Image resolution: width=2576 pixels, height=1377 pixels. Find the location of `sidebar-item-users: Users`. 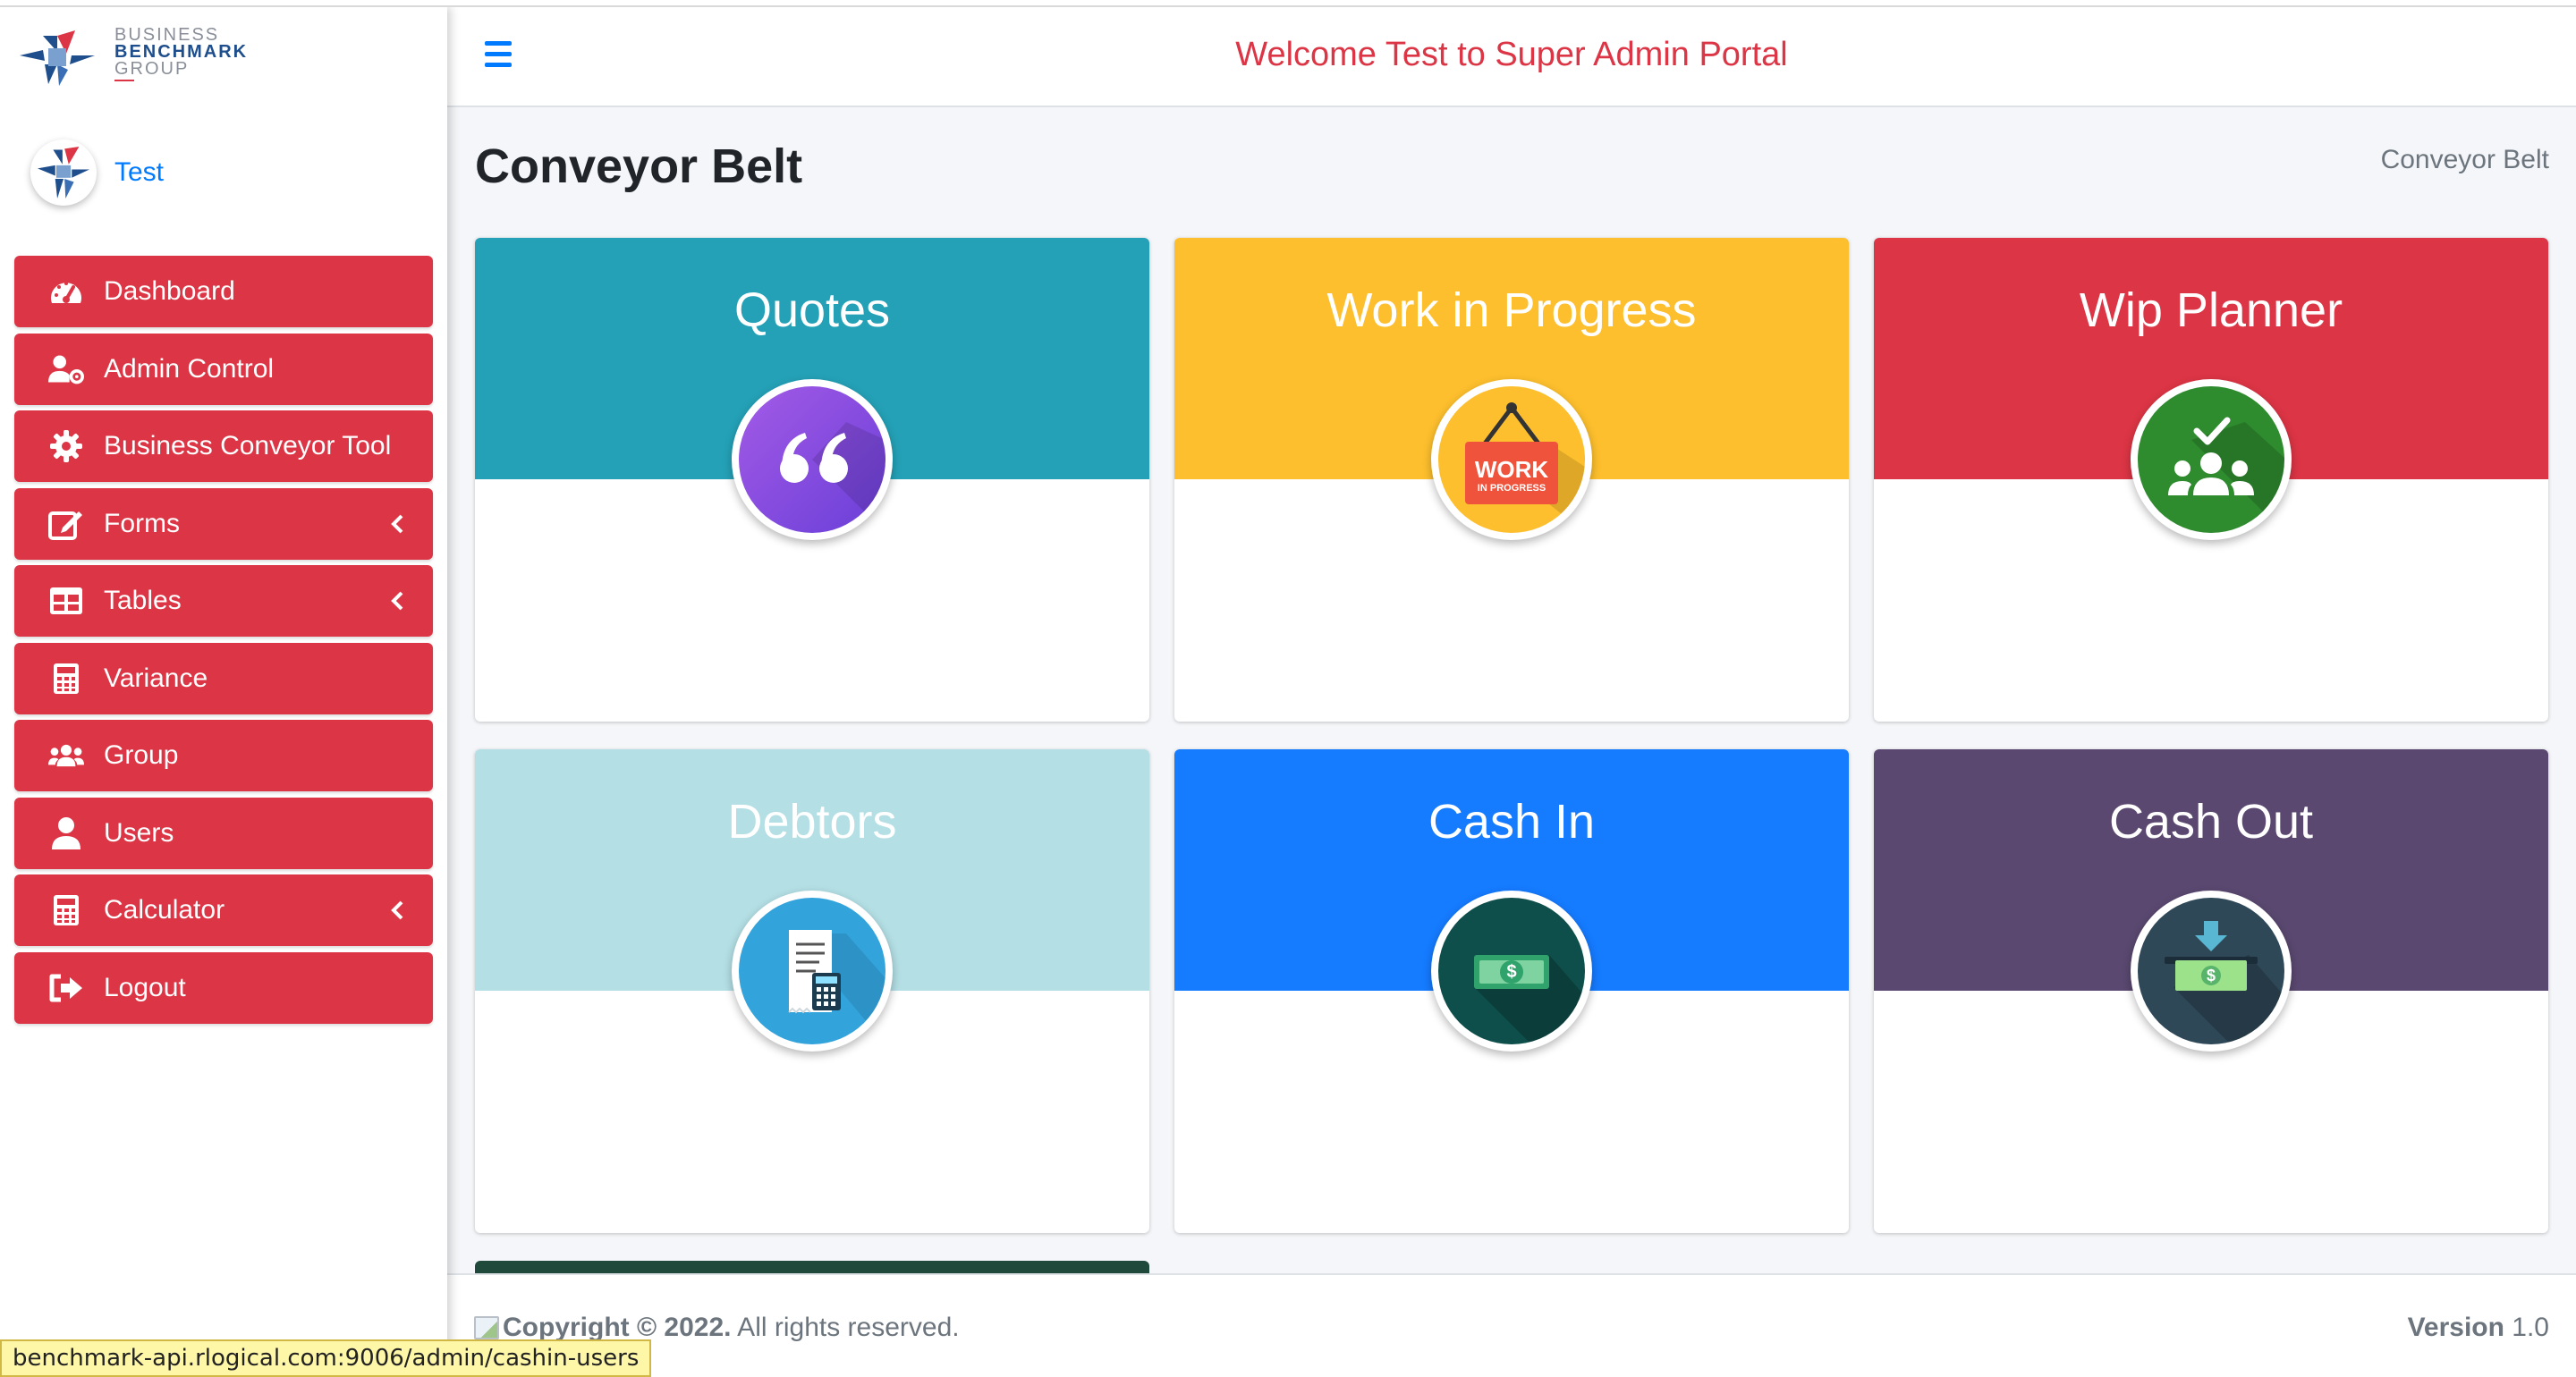

sidebar-item-users: Users is located at coordinates (223, 833).